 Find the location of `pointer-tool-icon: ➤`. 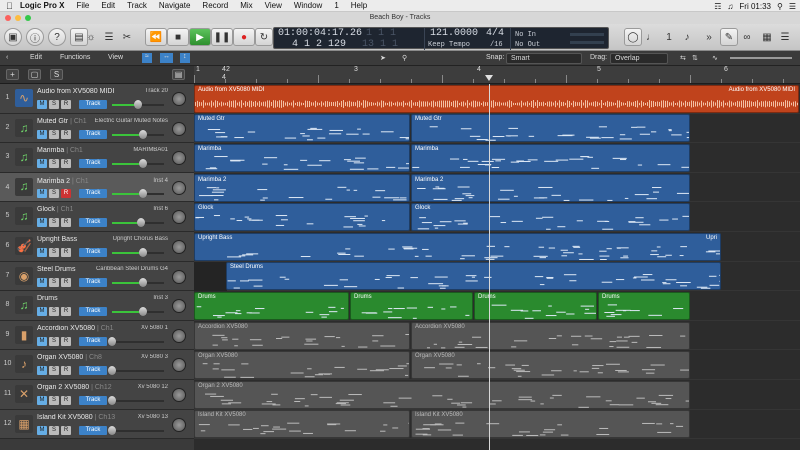

pointer-tool-icon: ➤ is located at coordinates (383, 58).